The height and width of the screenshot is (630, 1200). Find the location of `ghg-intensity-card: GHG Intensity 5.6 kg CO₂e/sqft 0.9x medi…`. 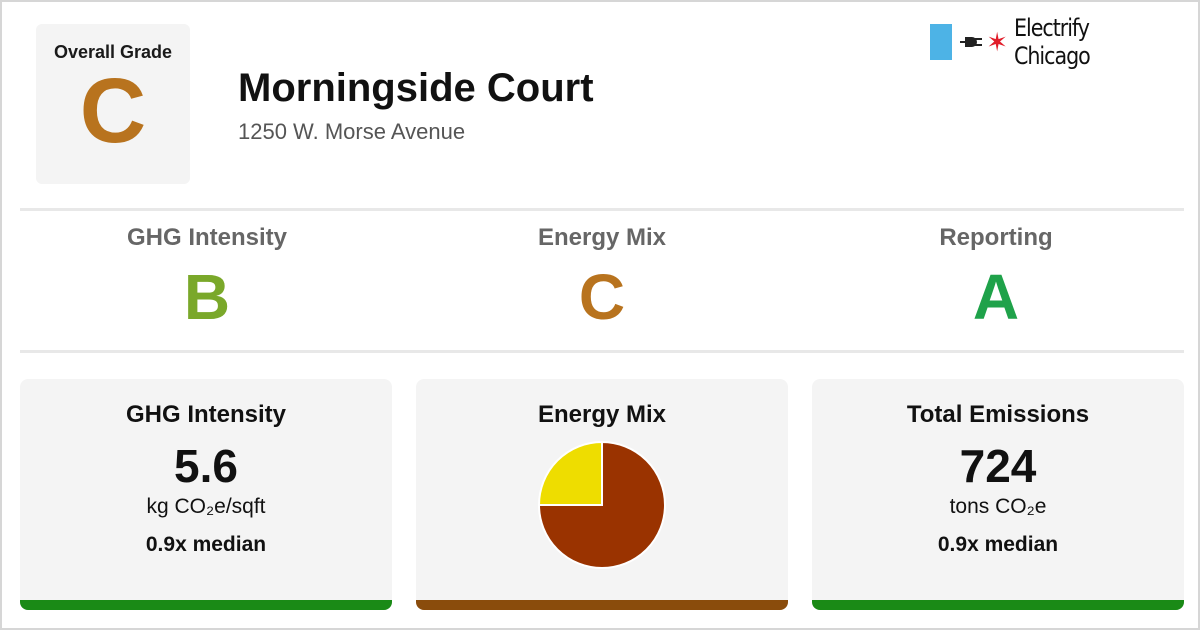

ghg-intensity-card: GHG Intensity 5.6 kg CO₂e/sqft 0.9x medi… is located at coordinates (206, 494).